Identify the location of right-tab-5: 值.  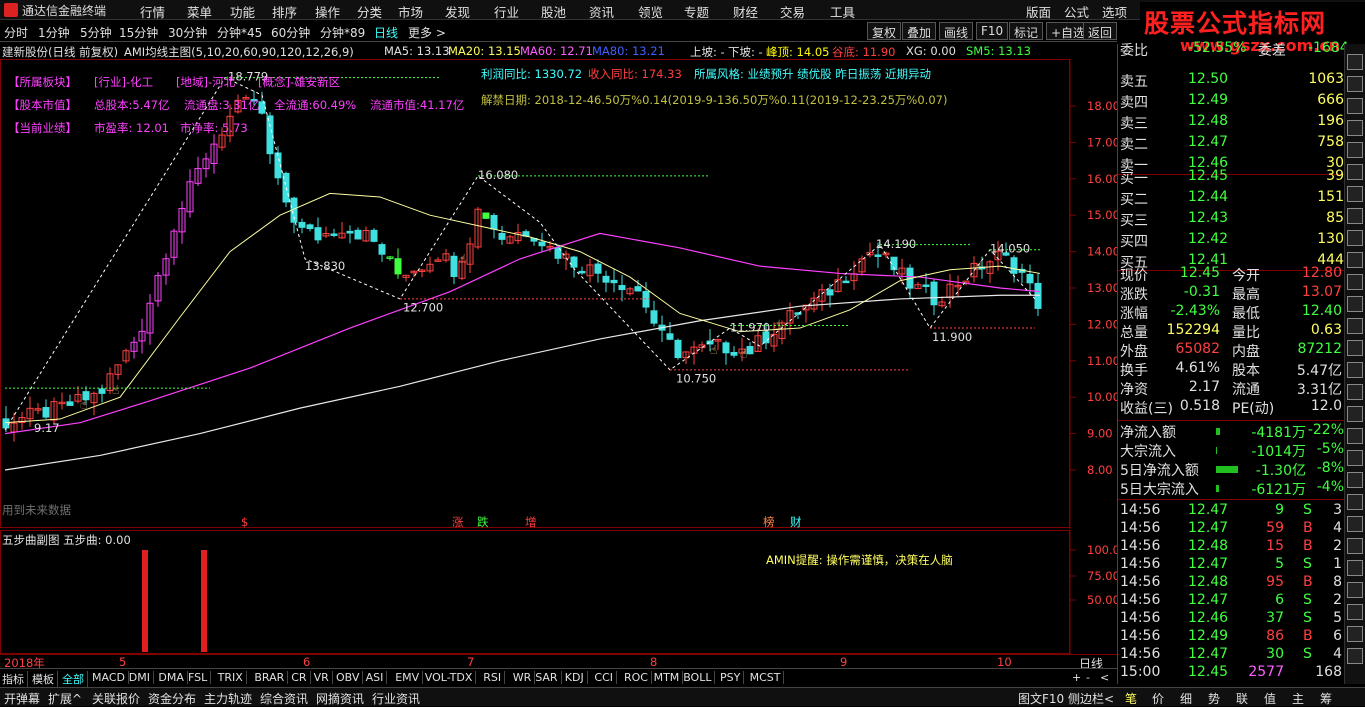
(1270, 698).